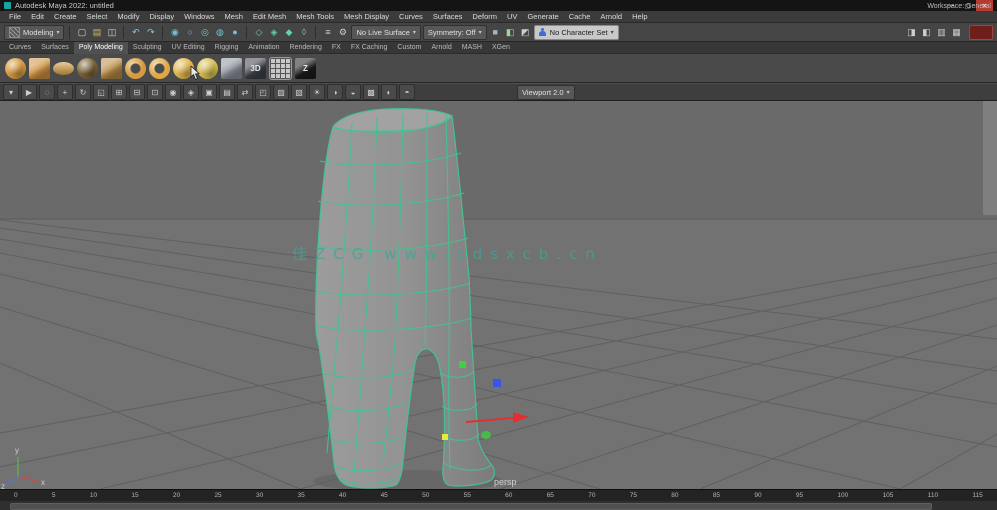 The image size is (997, 510). What do you see at coordinates (389, 92) in the screenshot?
I see `depth-of-field-icon: ◐` at bounding box center [389, 92].